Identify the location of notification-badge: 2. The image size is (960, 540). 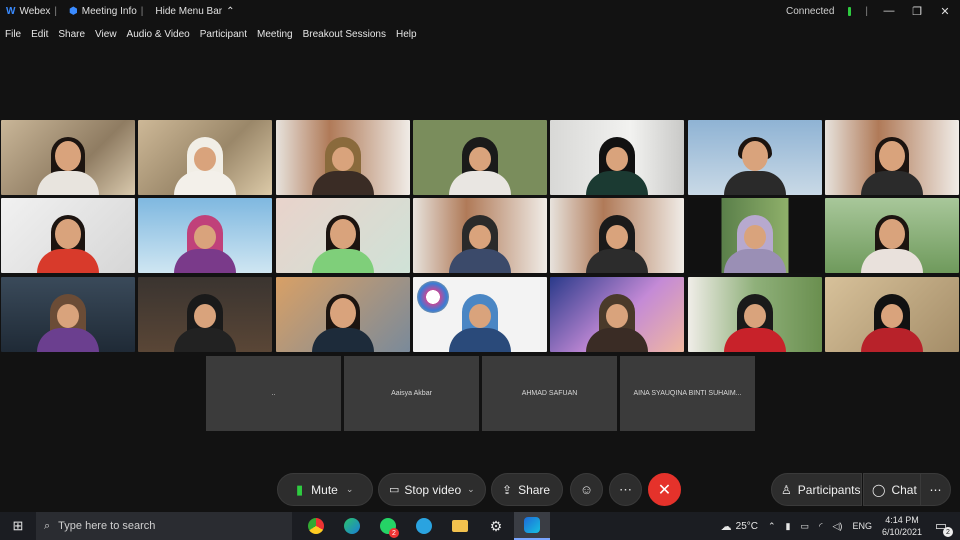
(394, 533).